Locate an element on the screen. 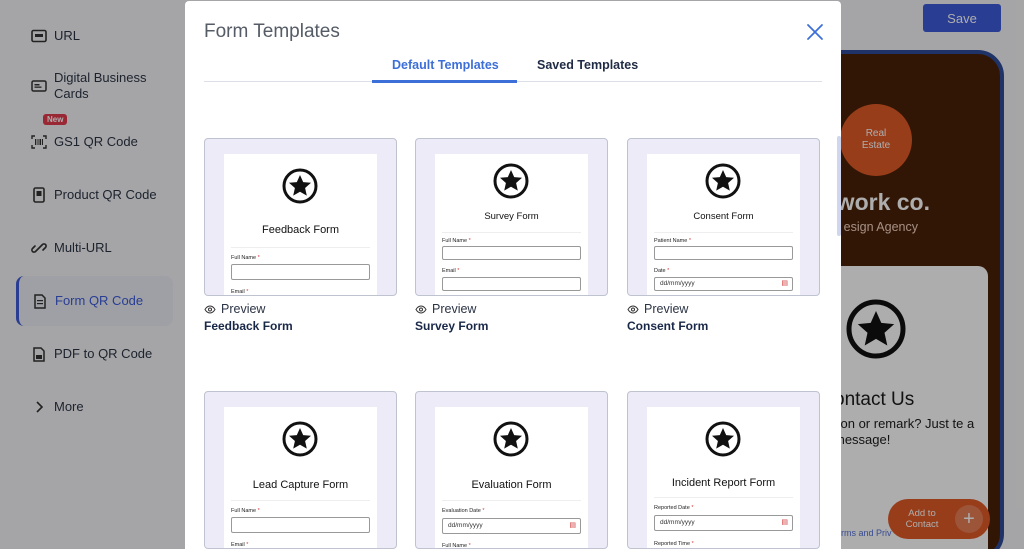  form-title: Consent Form is located at coordinates (723, 216).